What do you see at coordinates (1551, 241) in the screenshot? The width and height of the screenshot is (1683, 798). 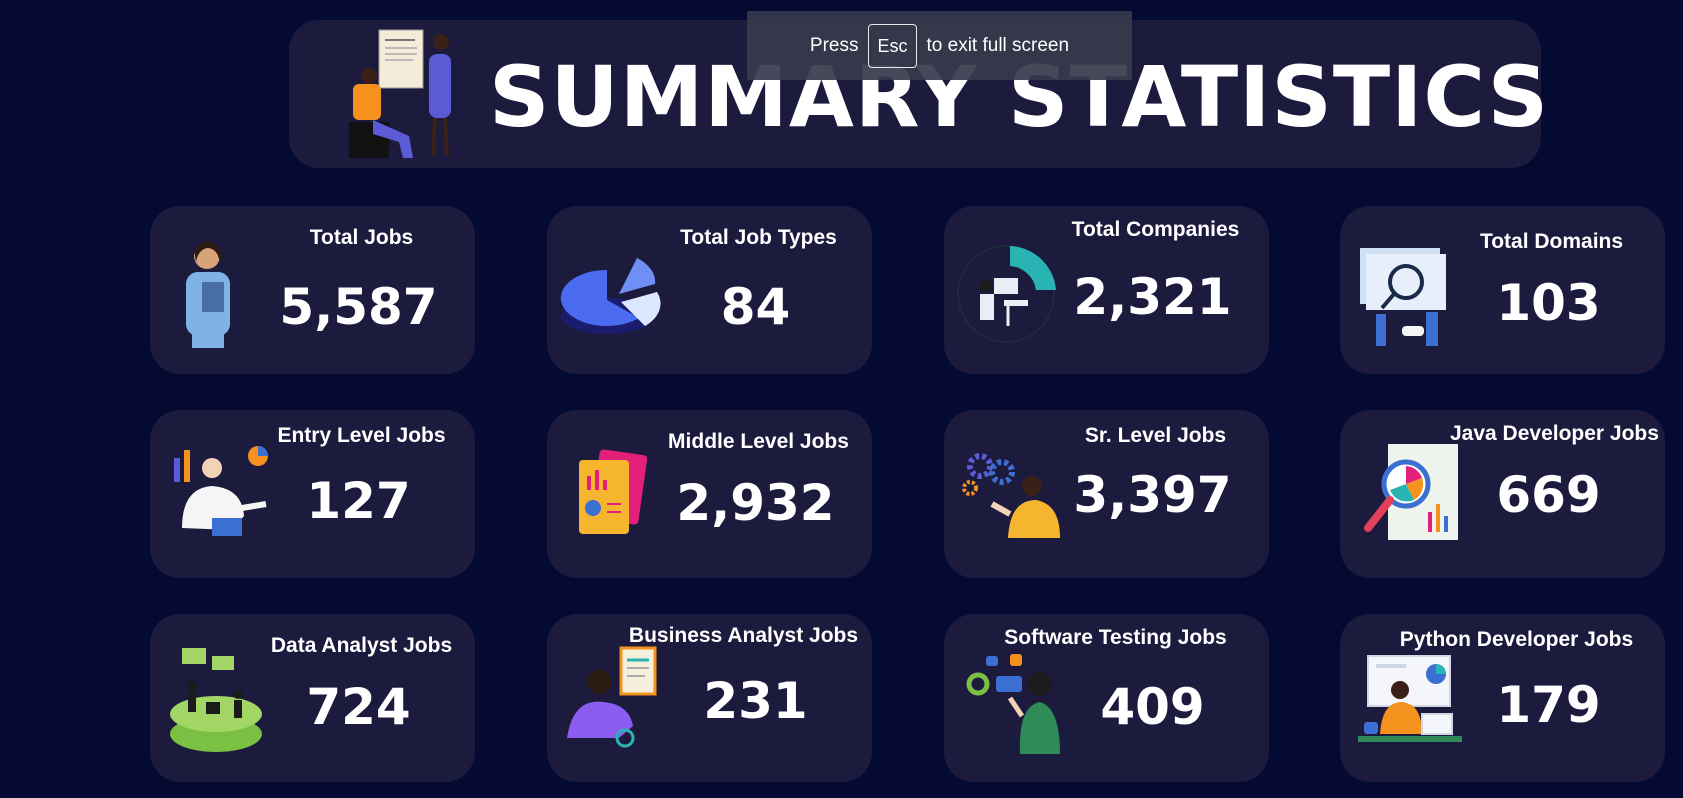 I see `card-label: Total Domains` at bounding box center [1551, 241].